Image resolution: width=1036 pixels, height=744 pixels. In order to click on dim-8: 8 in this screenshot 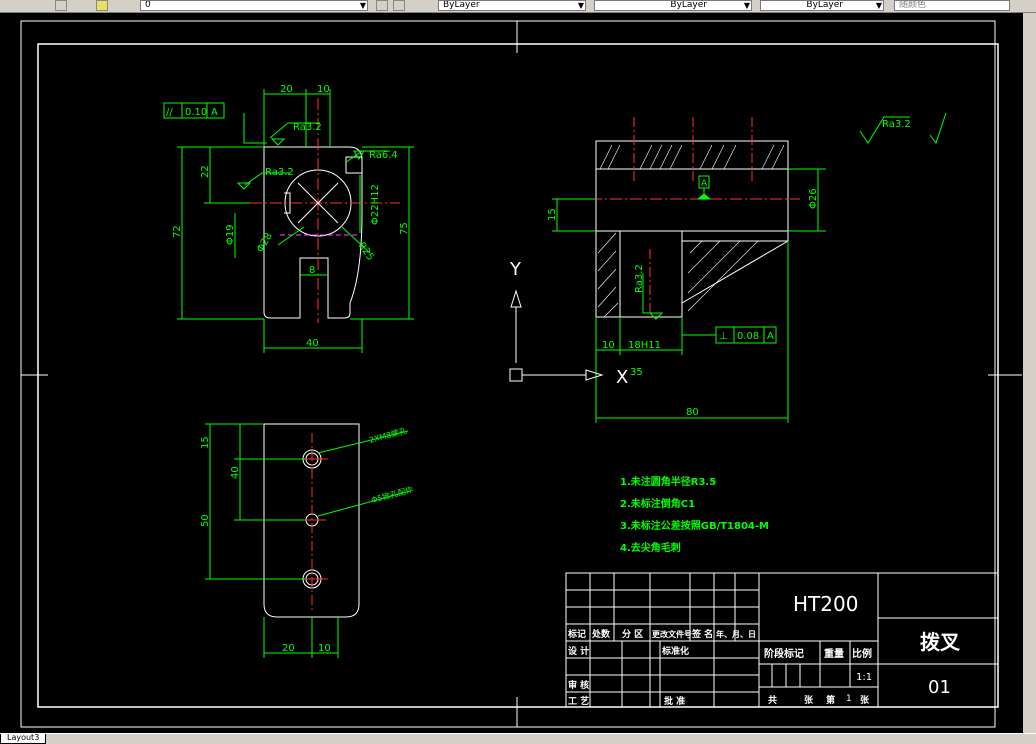, I will do `click(312, 270)`.